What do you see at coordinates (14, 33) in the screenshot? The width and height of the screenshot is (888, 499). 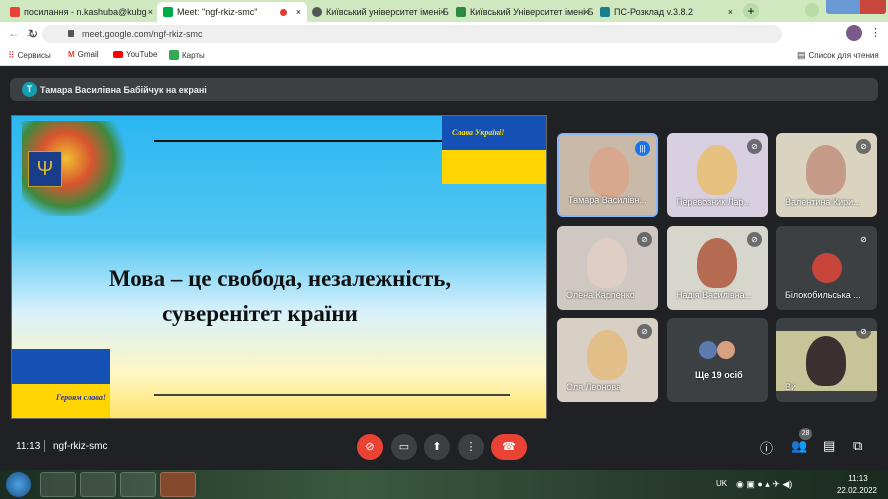 I see `back-icon: ←` at bounding box center [14, 33].